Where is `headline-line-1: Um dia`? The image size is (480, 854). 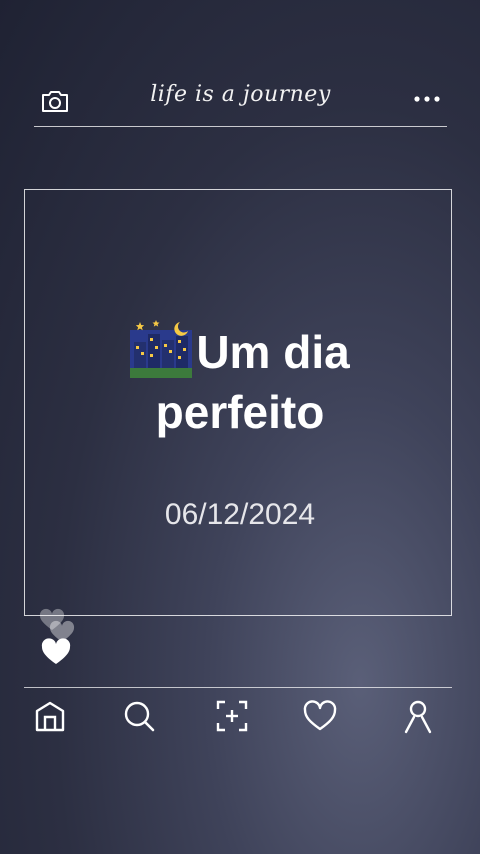
headline-line-1: Um dia is located at coordinates (273, 352).